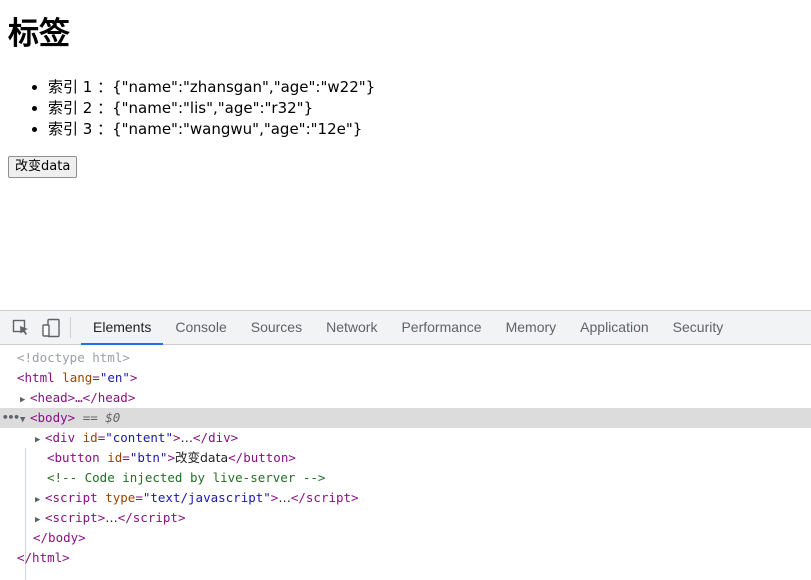  Describe the element at coordinates (21, 327) in the screenshot. I see `inspect-element-icon` at that location.